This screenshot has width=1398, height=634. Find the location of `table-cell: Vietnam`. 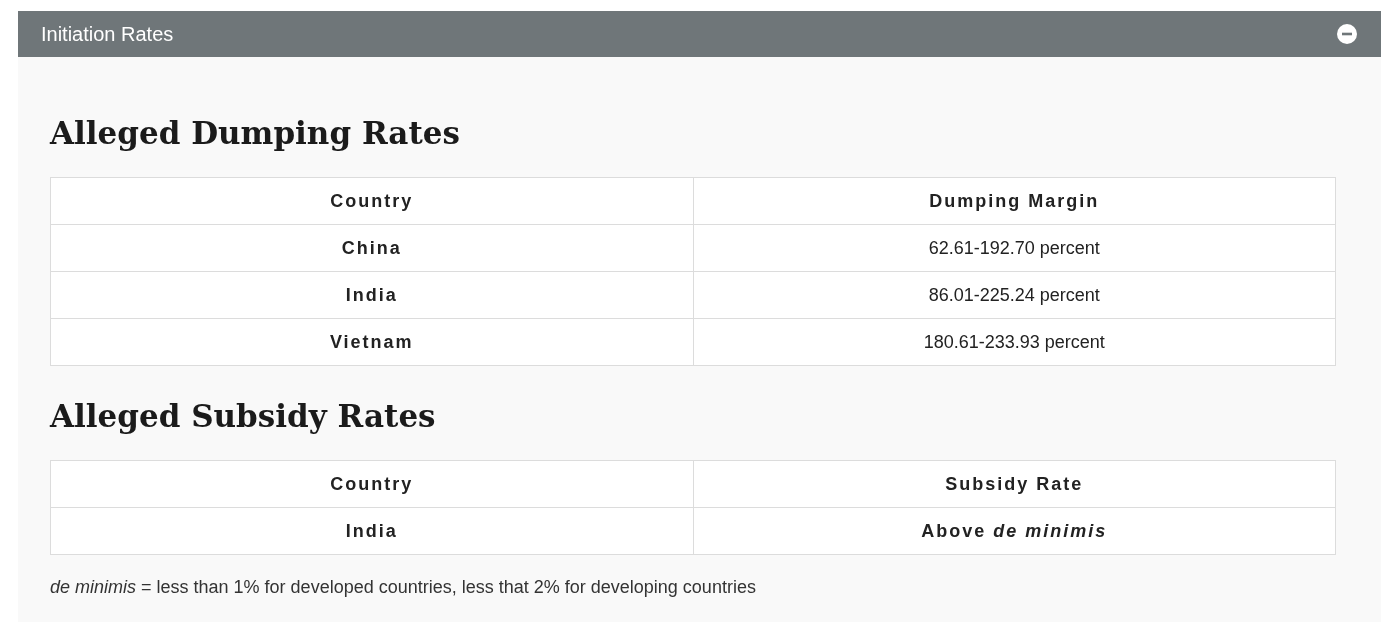

table-cell: Vietnam is located at coordinates (371, 342).